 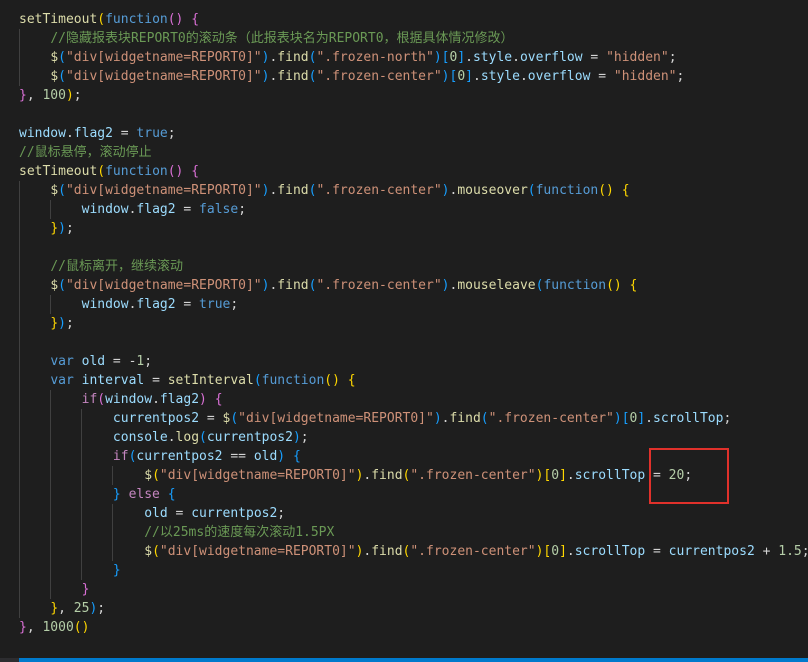 I want to click on status-bar, so click(x=404, y=654).